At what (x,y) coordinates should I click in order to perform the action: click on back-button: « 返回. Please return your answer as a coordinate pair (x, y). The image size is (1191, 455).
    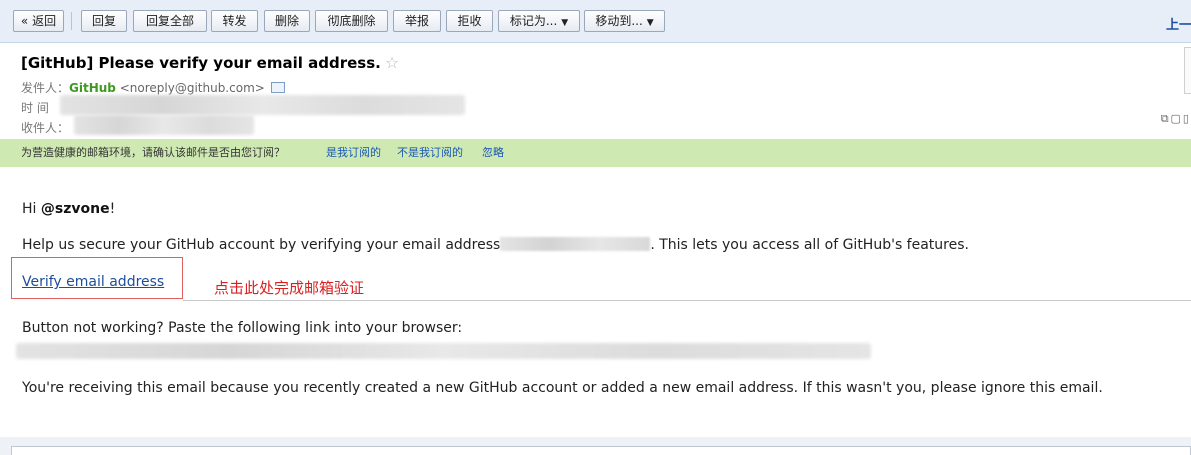
    Looking at the image, I should click on (38, 21).